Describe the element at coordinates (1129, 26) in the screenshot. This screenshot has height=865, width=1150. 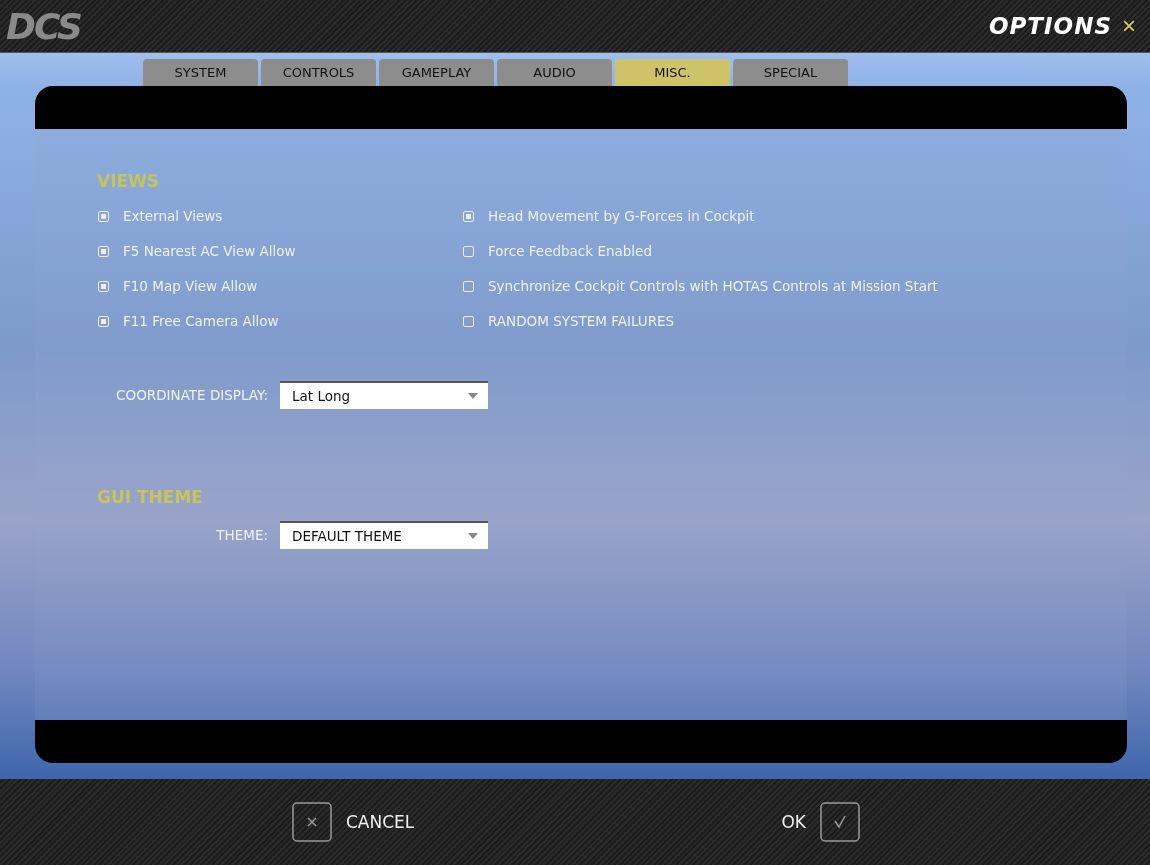
I see `close-button: ×` at that location.